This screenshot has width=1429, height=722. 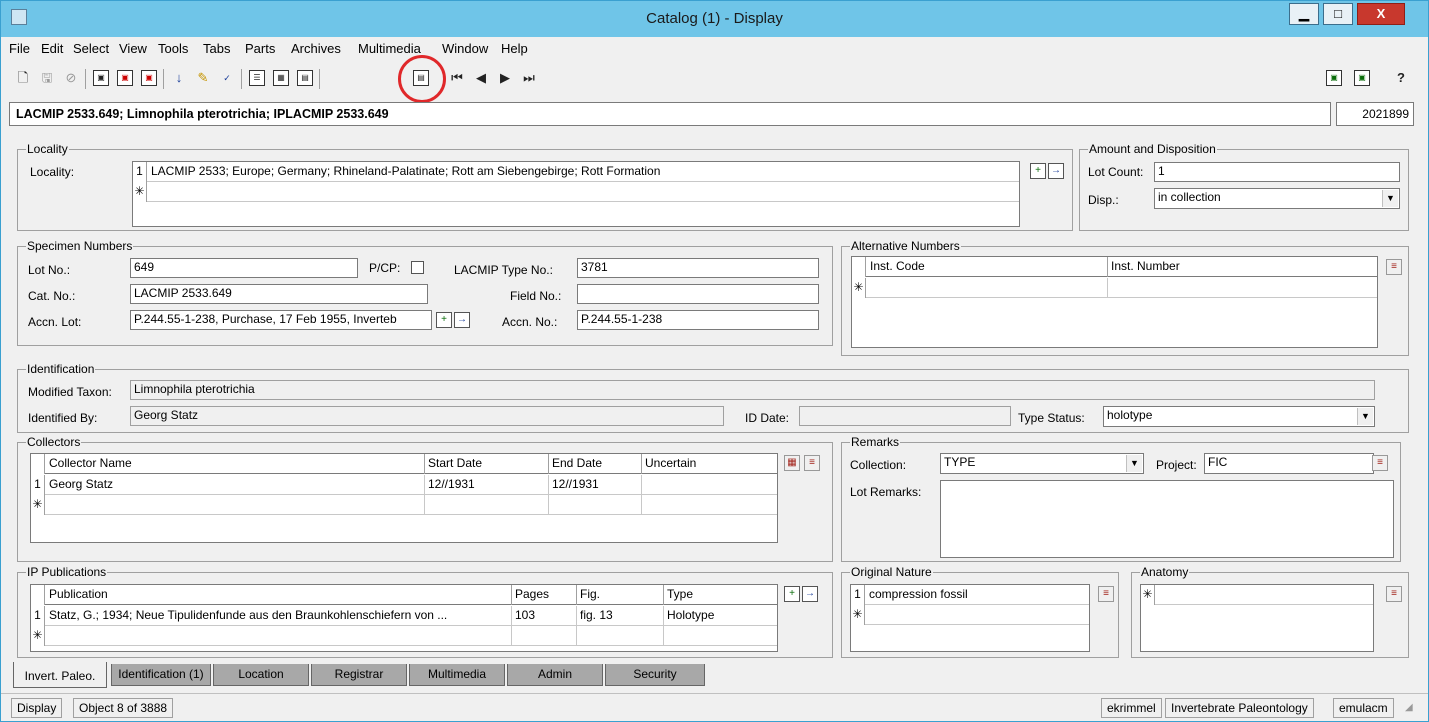 I want to click on pcp-checkbox, so click(x=417, y=267).